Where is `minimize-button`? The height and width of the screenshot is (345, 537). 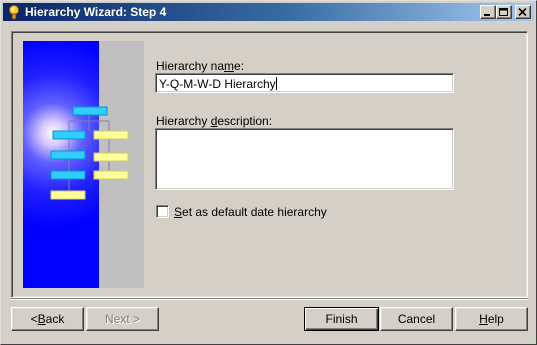 minimize-button is located at coordinates (488, 12).